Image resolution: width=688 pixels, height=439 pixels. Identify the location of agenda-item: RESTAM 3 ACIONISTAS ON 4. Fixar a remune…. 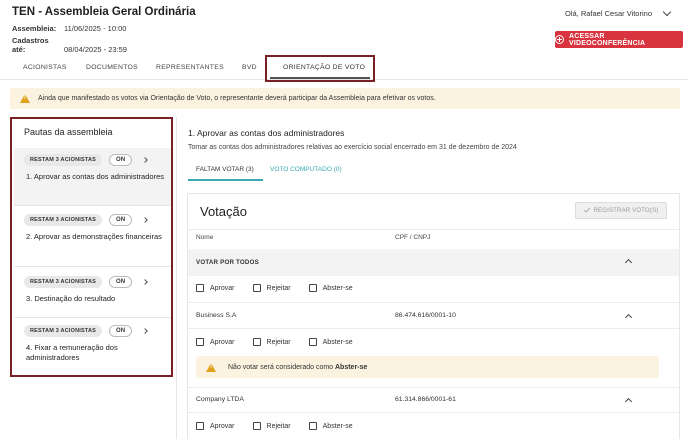
(92, 346).